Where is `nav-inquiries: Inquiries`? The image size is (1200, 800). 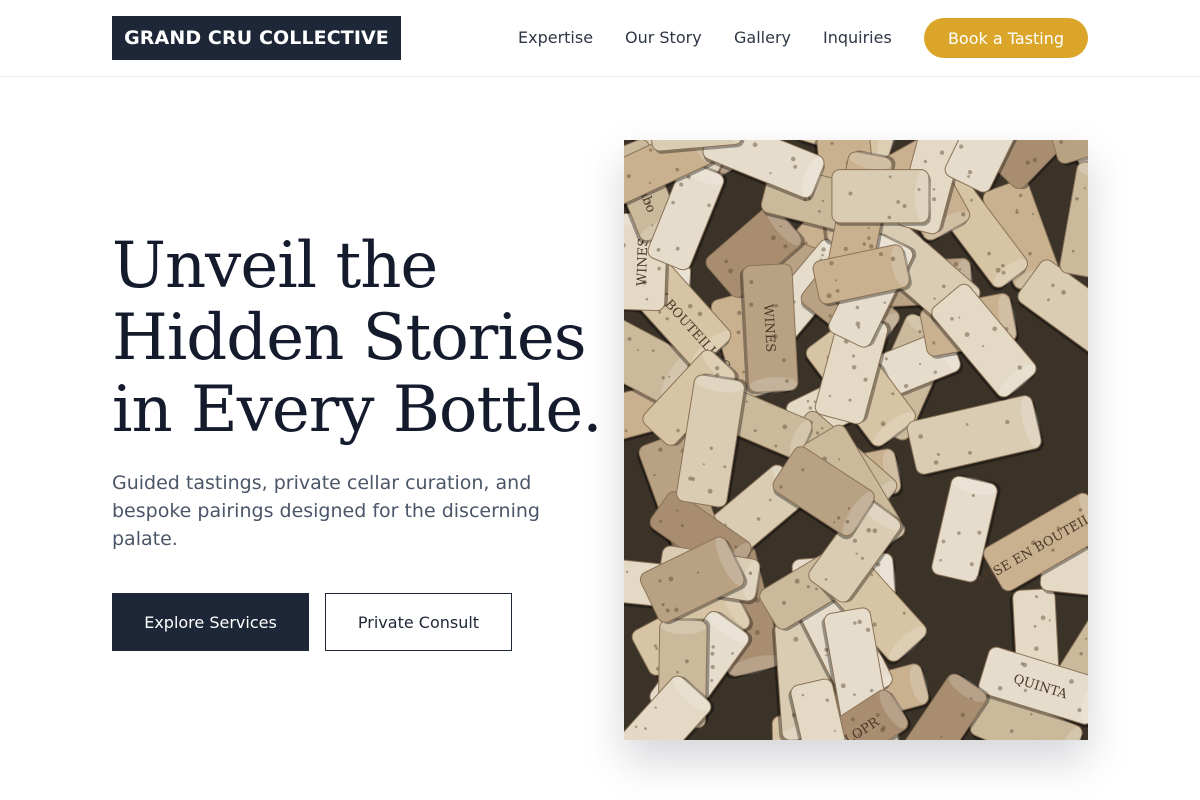 nav-inquiries: Inquiries is located at coordinates (857, 38).